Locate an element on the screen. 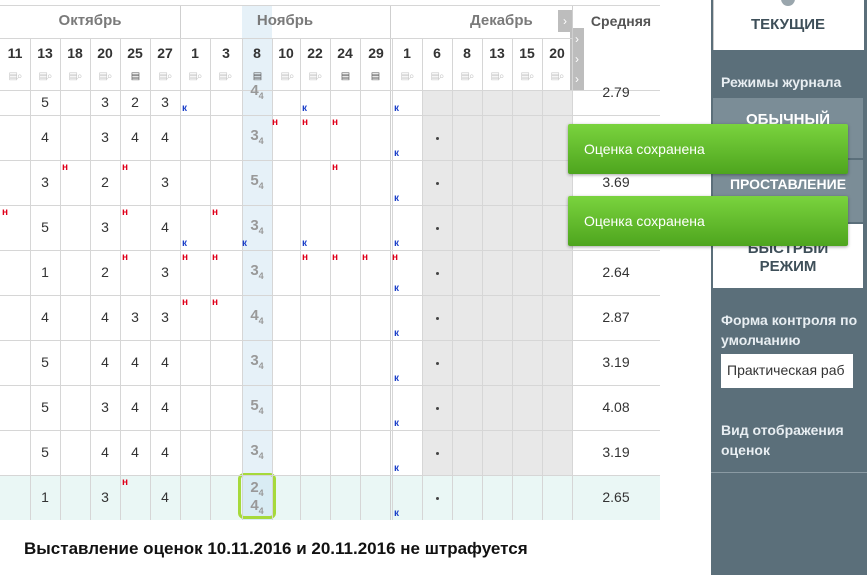  day-header: 10 is located at coordinates (286, 53).